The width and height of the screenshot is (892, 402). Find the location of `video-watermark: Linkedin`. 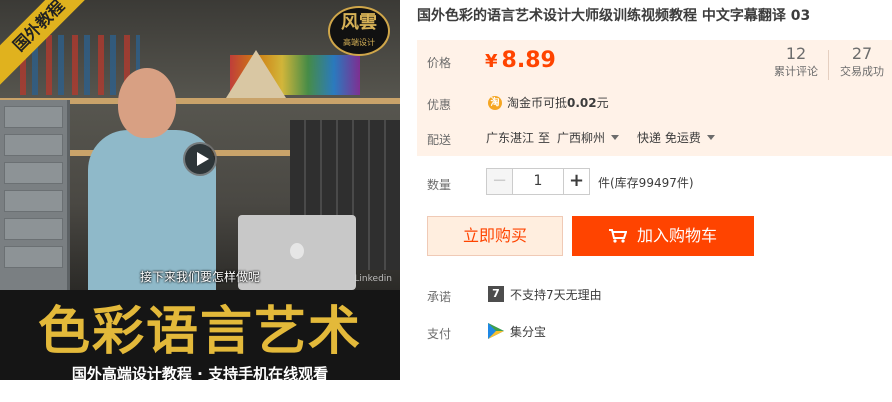

video-watermark: Linkedin is located at coordinates (373, 279).